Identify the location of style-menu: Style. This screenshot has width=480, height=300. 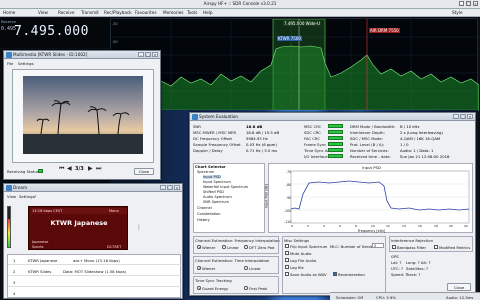
(457, 12).